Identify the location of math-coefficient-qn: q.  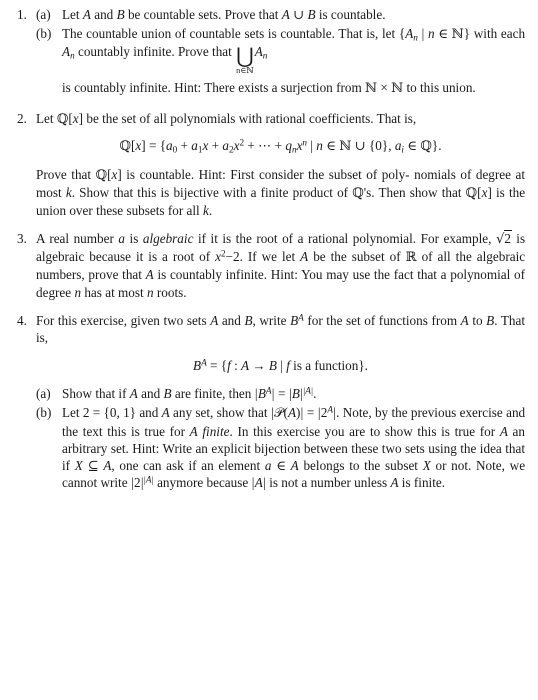
(288, 146).